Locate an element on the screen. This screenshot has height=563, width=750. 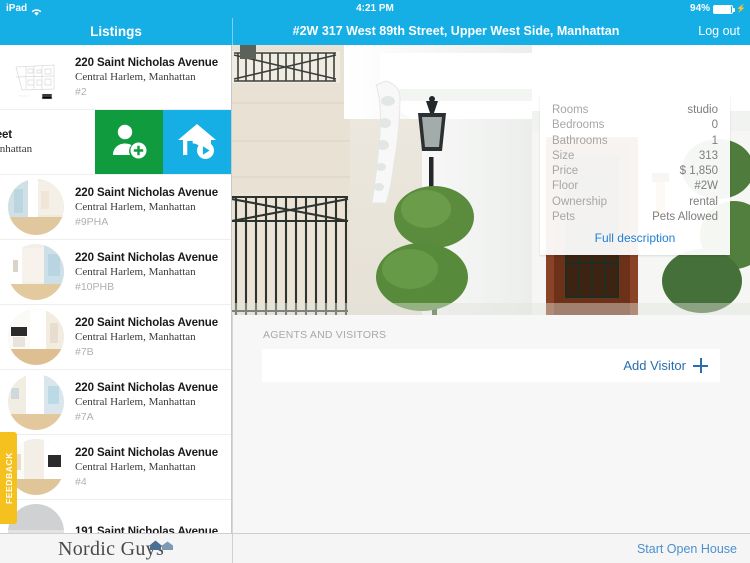
house-play-icon is located at coordinates (197, 142).